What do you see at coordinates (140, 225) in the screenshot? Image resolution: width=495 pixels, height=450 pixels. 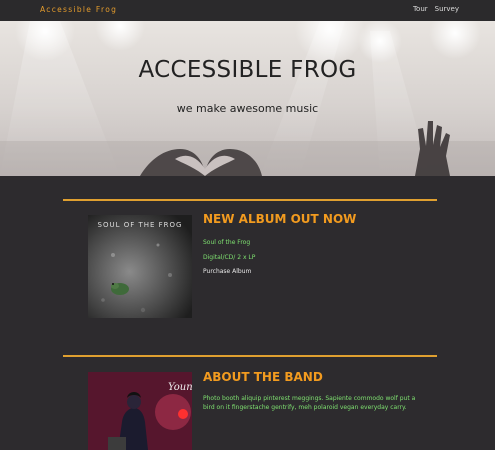 I see `album-cover-text: SOUL OF THE FROG` at bounding box center [140, 225].